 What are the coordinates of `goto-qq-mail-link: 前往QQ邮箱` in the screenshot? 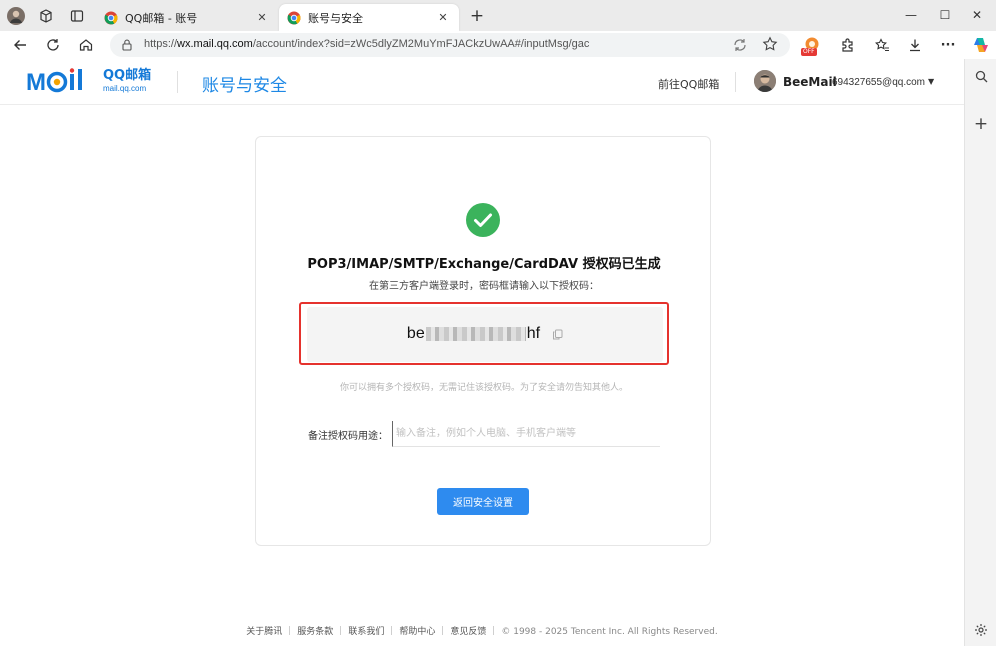 It's located at (688, 84).